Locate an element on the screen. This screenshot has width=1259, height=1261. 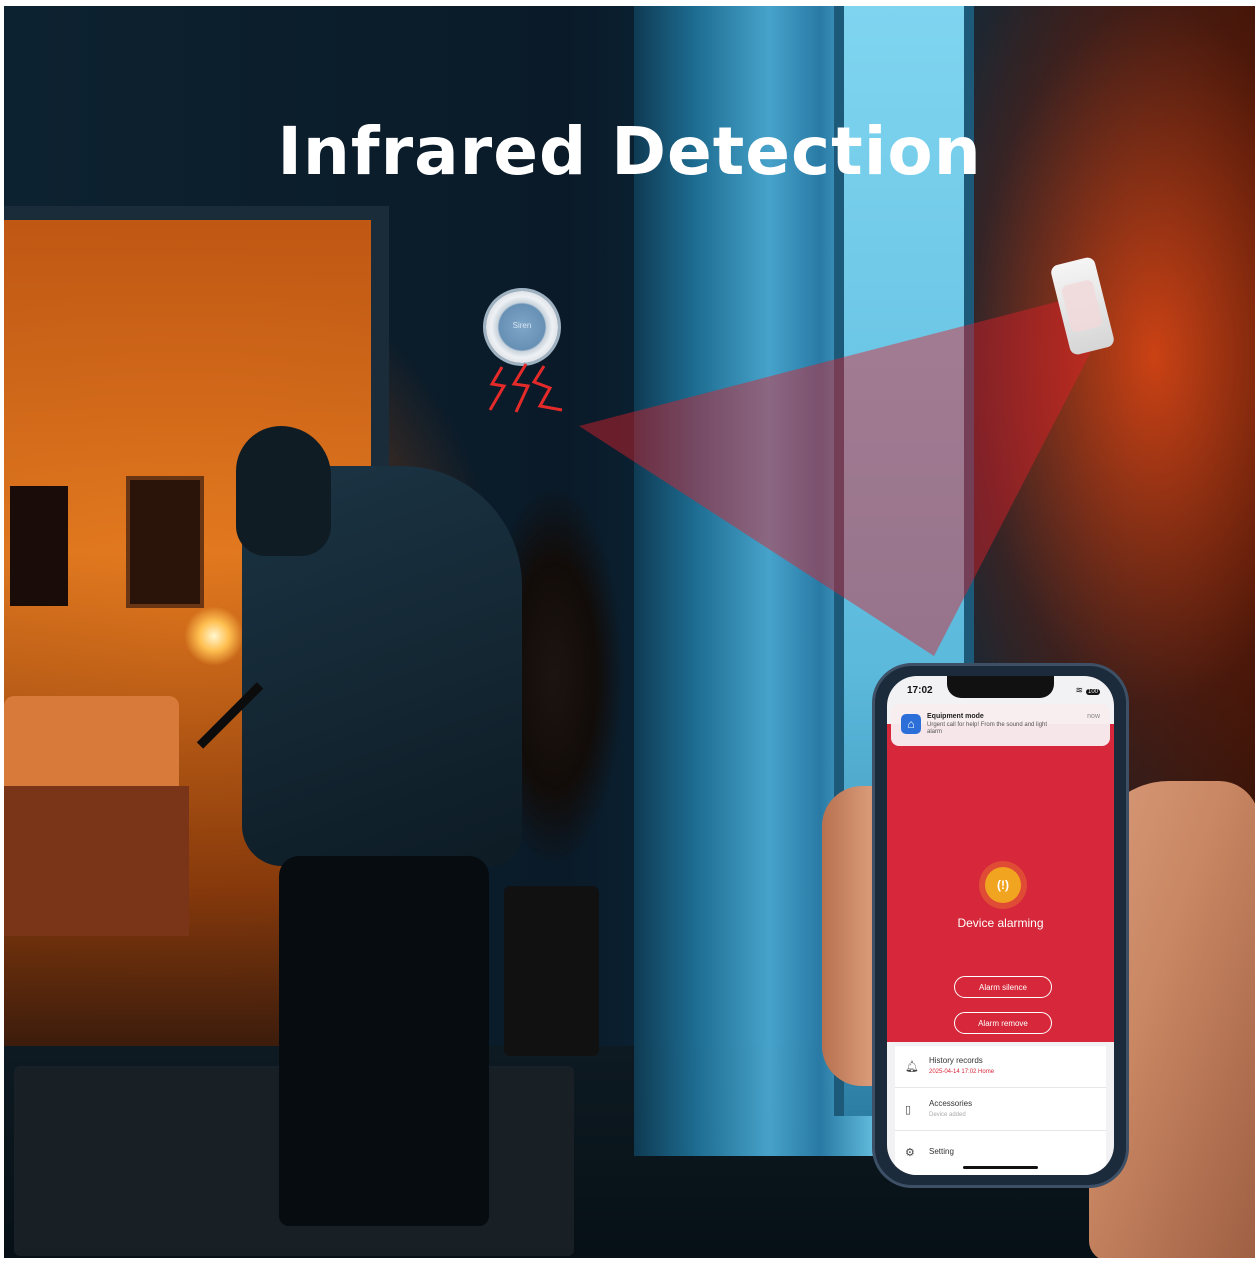
siren-device: Siren is located at coordinates (522, 327).